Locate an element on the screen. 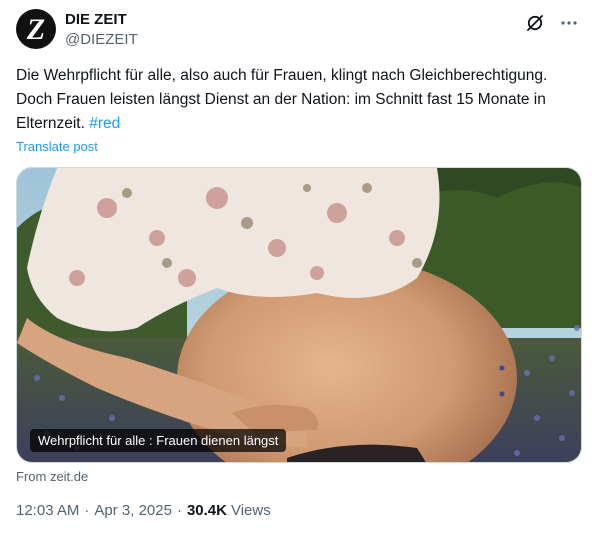  more-icon is located at coordinates (569, 23).